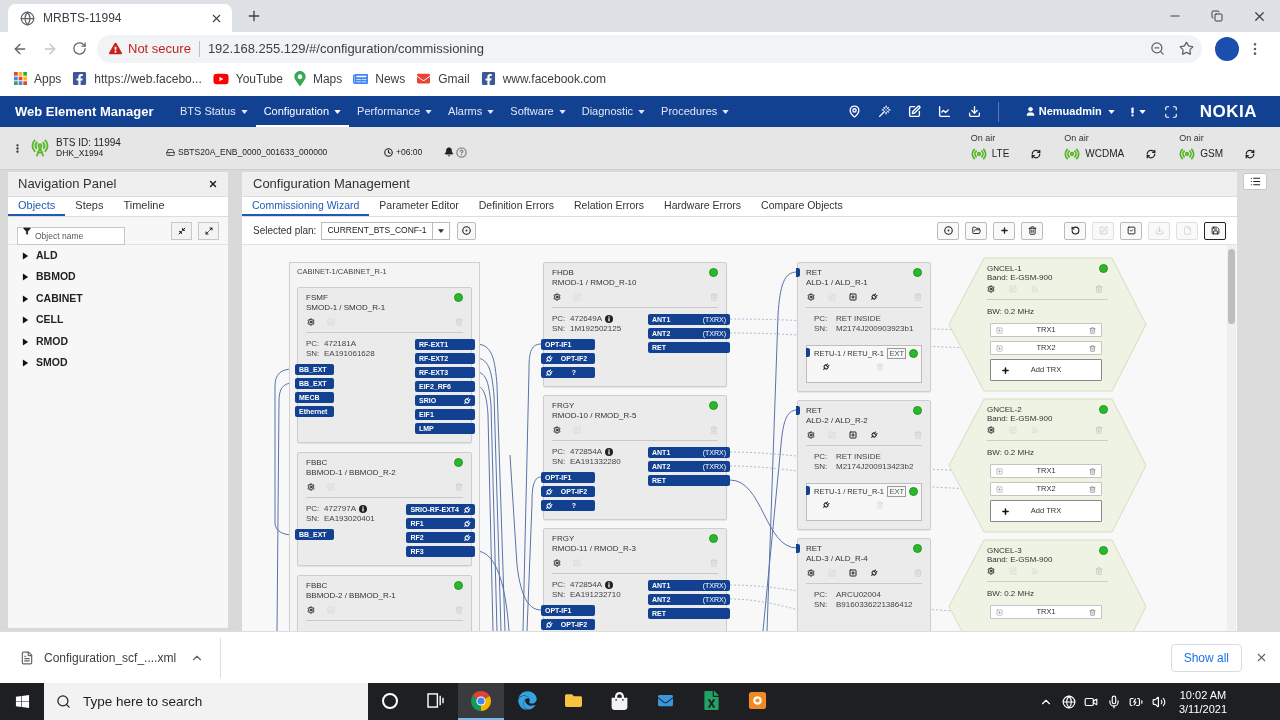 The image size is (1280, 720). I want to click on windows-logo-icon, so click(22, 701).